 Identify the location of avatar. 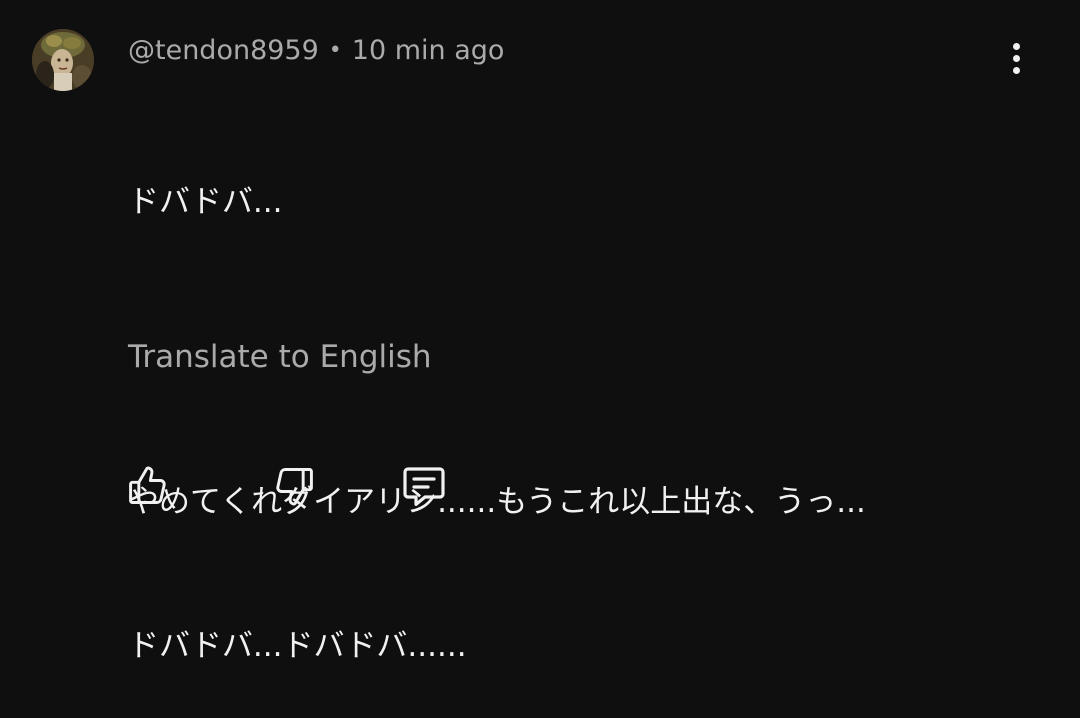
(63, 60).